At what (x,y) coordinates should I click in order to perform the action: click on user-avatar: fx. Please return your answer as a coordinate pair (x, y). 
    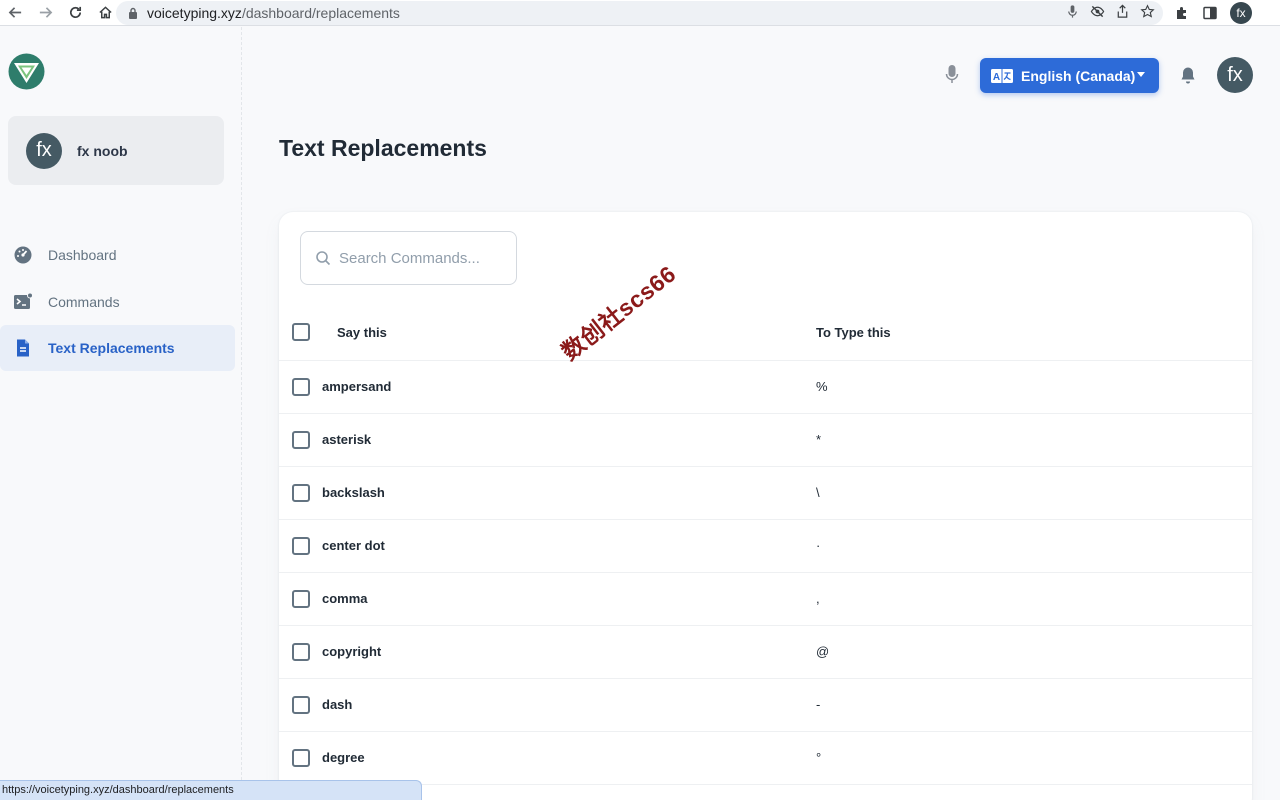
    Looking at the image, I should click on (44, 150).